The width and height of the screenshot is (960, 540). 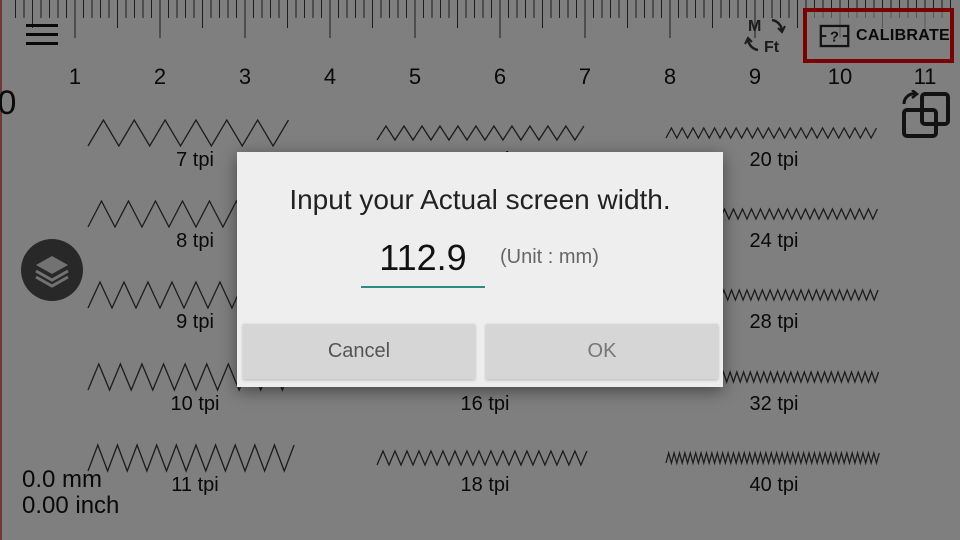 What do you see at coordinates (549, 257) in the screenshot?
I see `unit-label: (Unit : mm)` at bounding box center [549, 257].